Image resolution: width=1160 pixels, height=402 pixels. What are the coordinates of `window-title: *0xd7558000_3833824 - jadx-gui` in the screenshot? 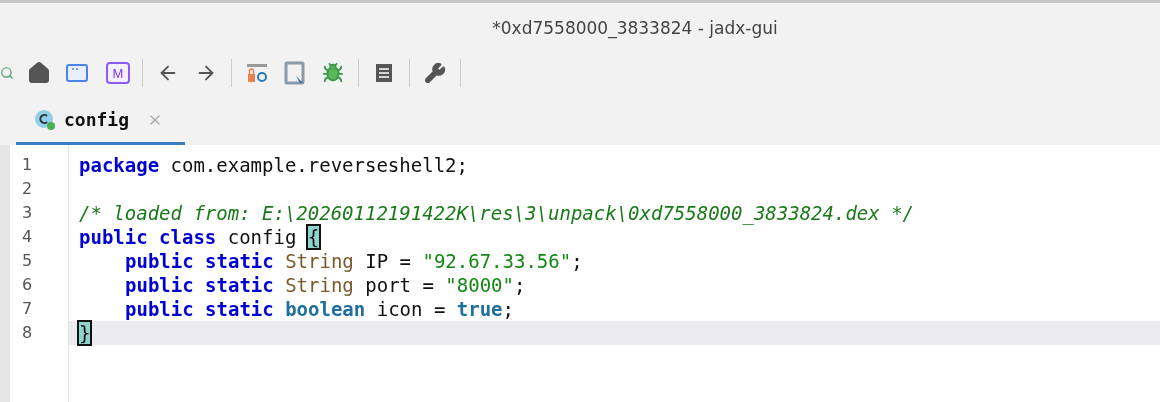 It's located at (635, 28).